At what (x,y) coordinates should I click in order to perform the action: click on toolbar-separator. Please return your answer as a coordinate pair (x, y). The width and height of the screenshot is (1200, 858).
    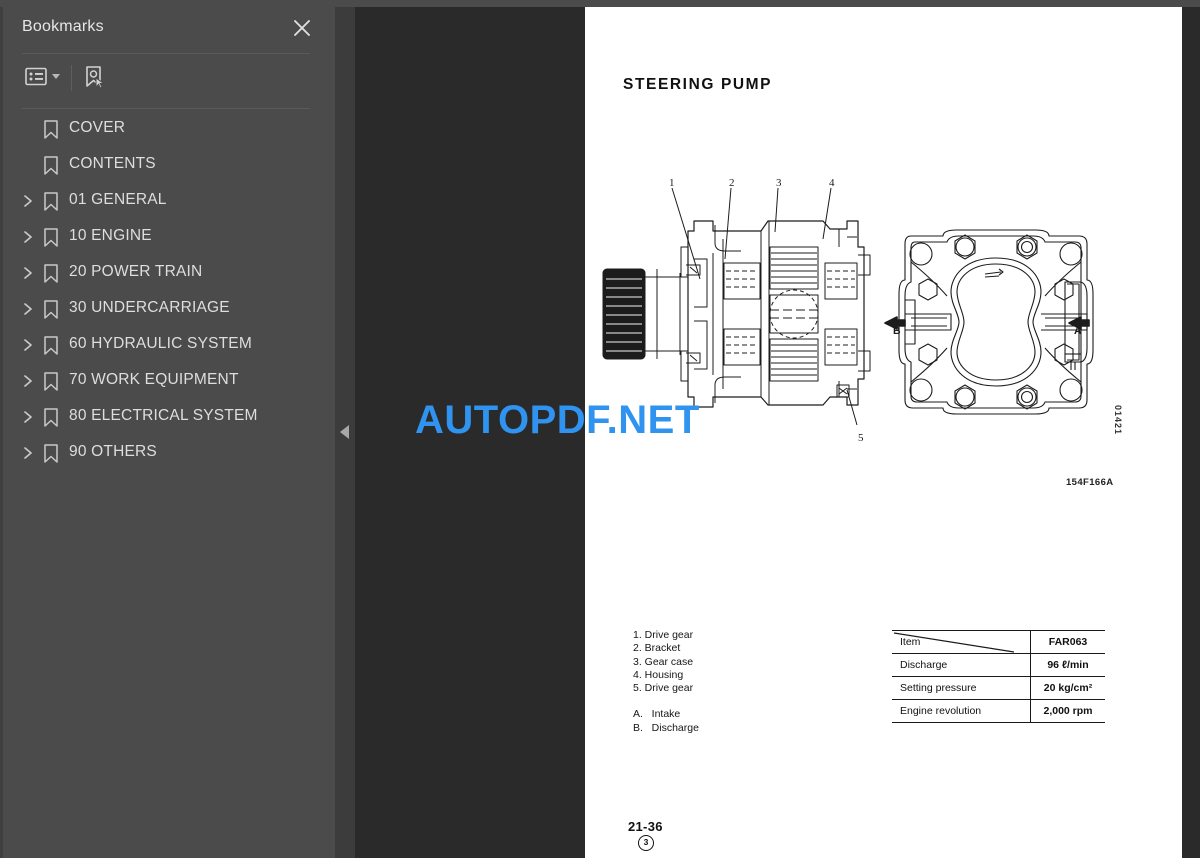
    Looking at the image, I should click on (71, 78).